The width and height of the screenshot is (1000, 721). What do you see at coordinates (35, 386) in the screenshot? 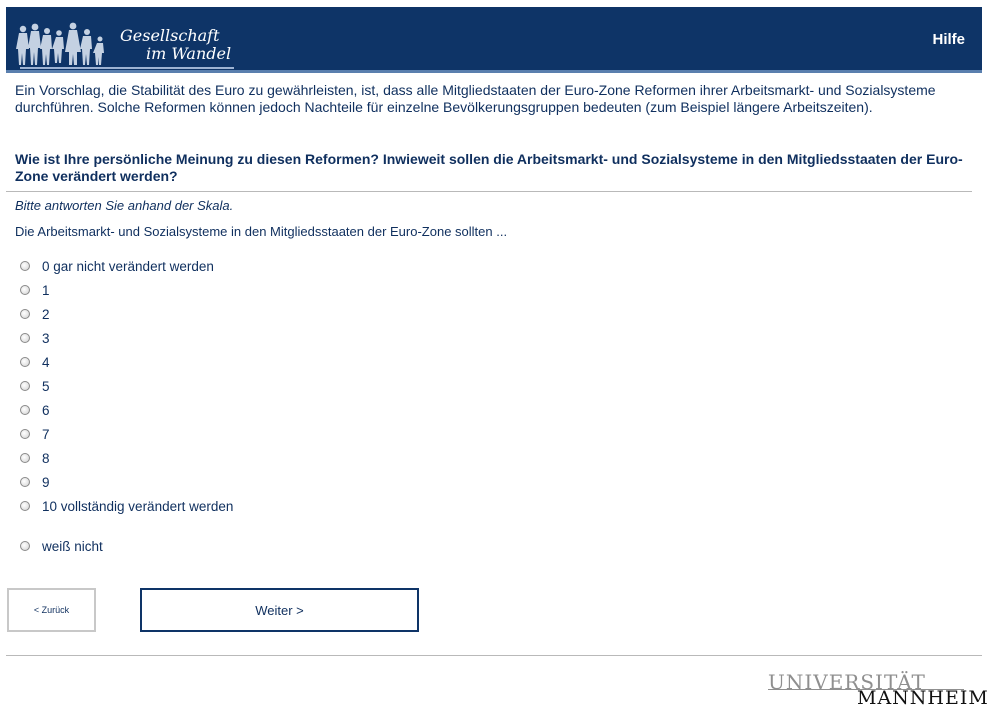
I see `option-5: 5` at bounding box center [35, 386].